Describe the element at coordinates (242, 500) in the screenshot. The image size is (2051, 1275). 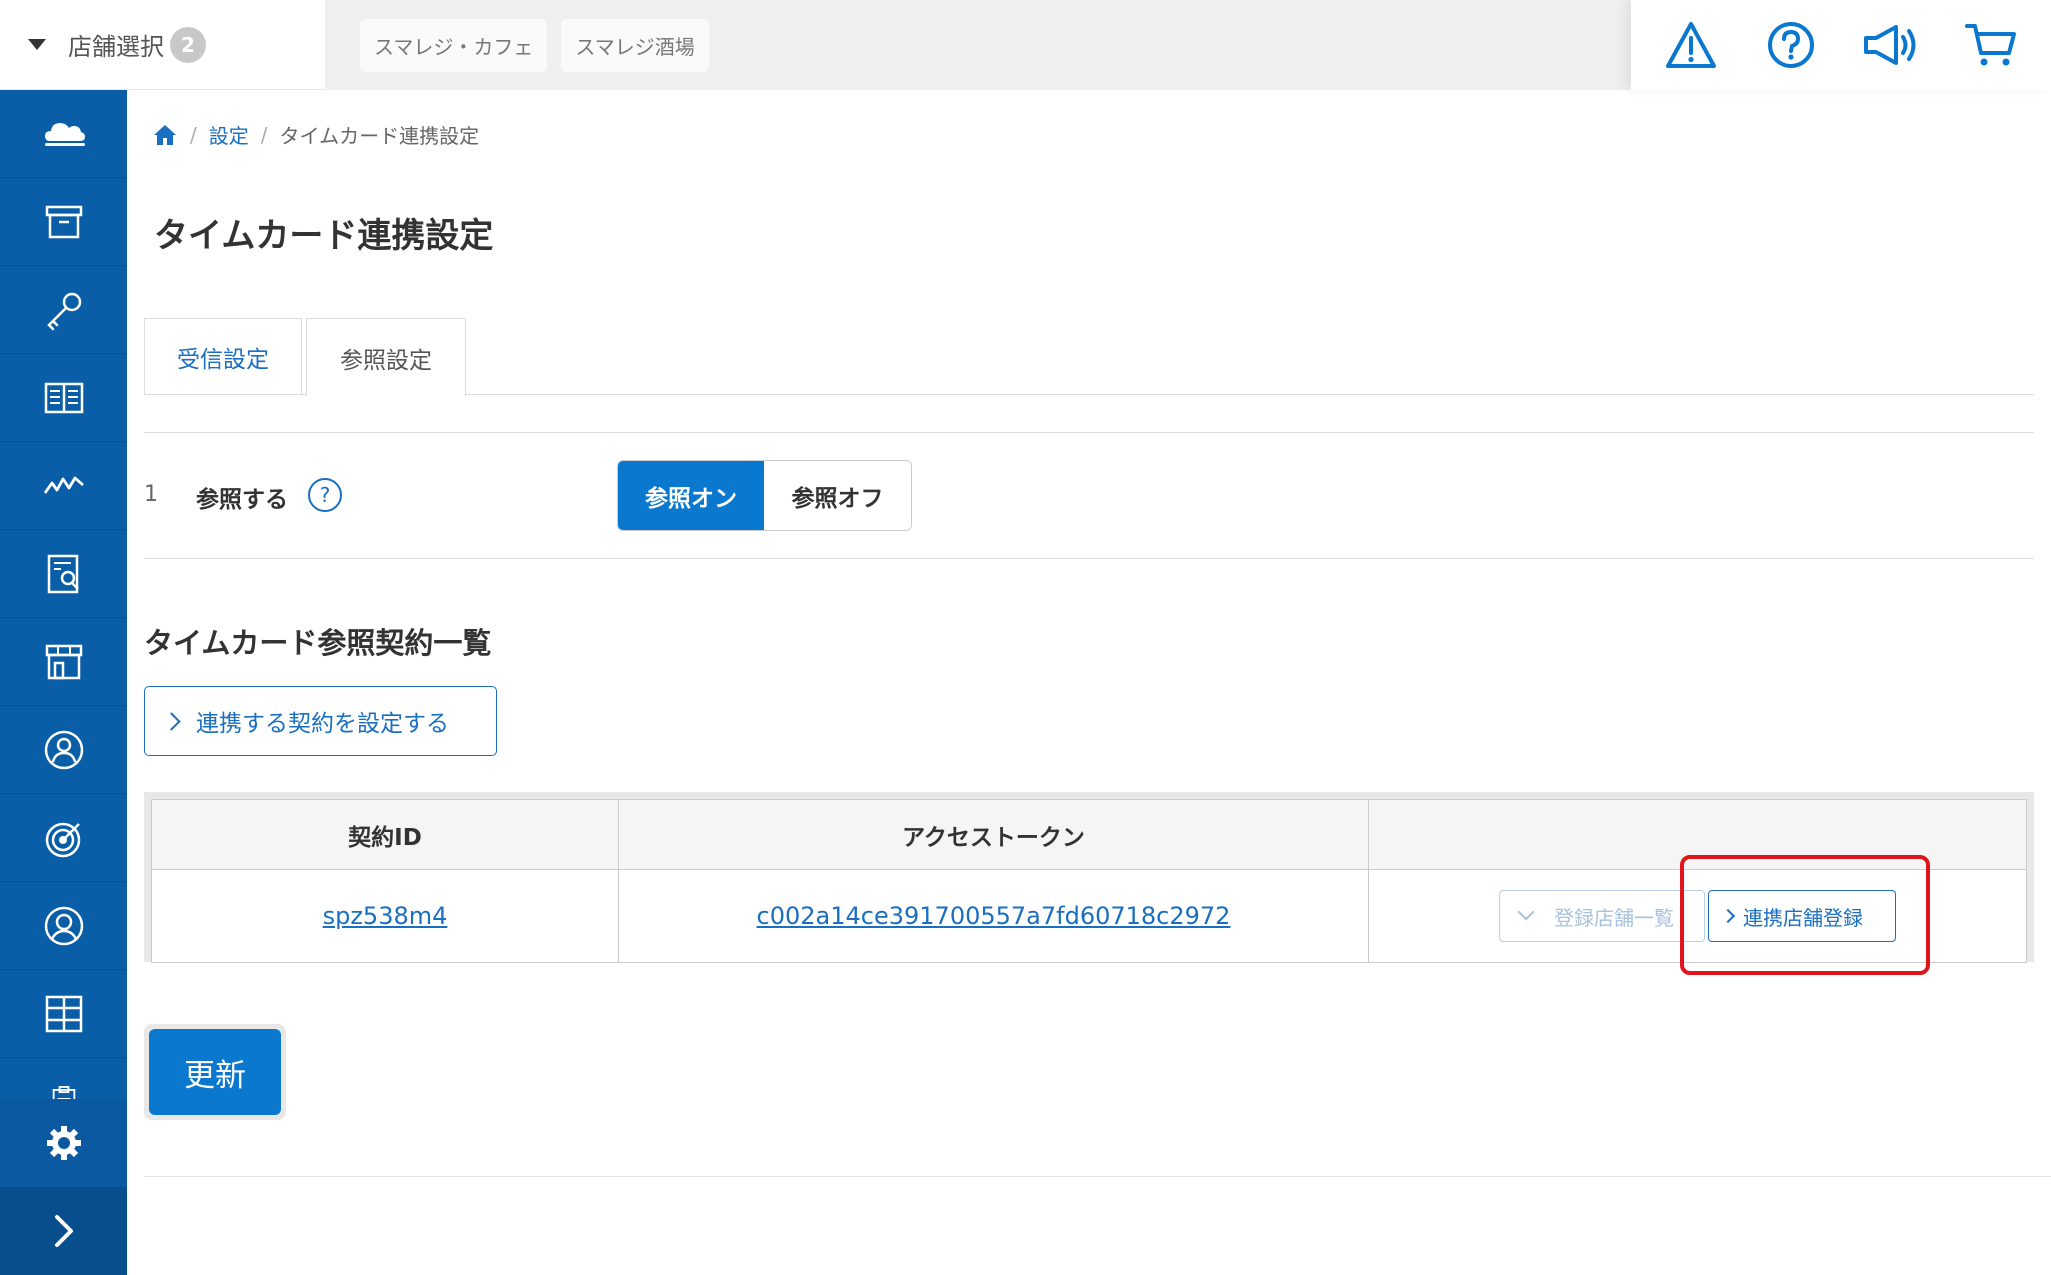
I see `setting-label: 参照する` at that location.